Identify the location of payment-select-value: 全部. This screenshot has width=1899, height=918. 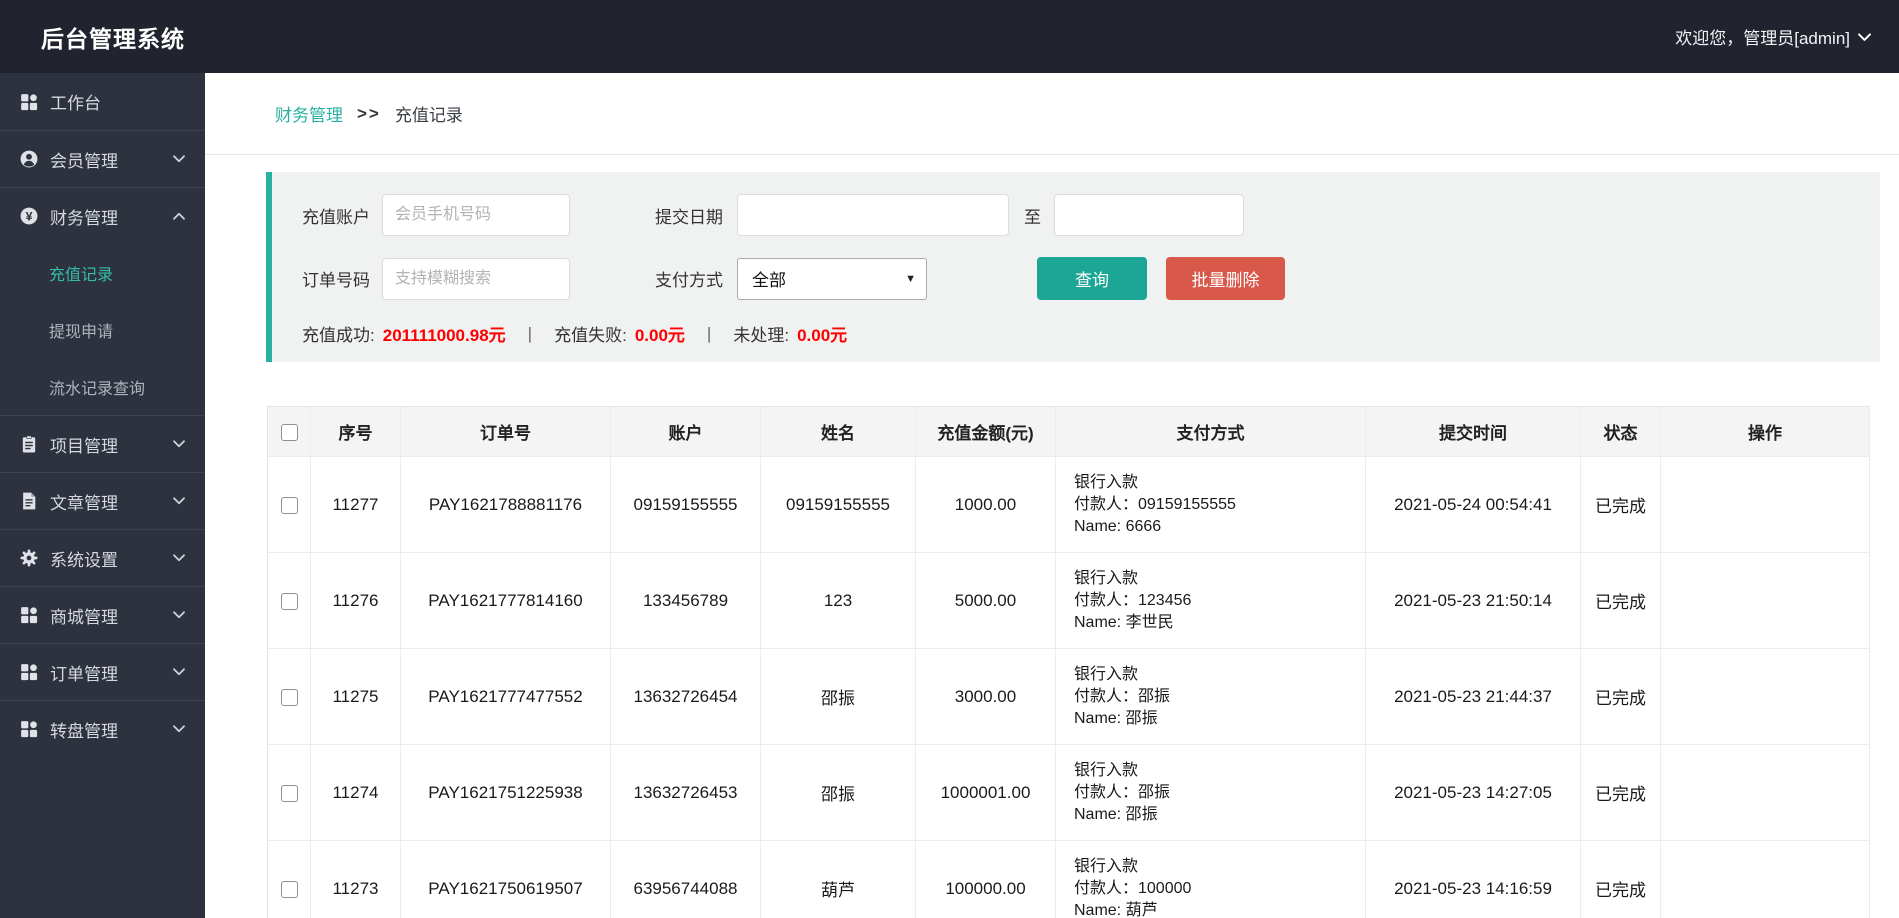
(769, 280).